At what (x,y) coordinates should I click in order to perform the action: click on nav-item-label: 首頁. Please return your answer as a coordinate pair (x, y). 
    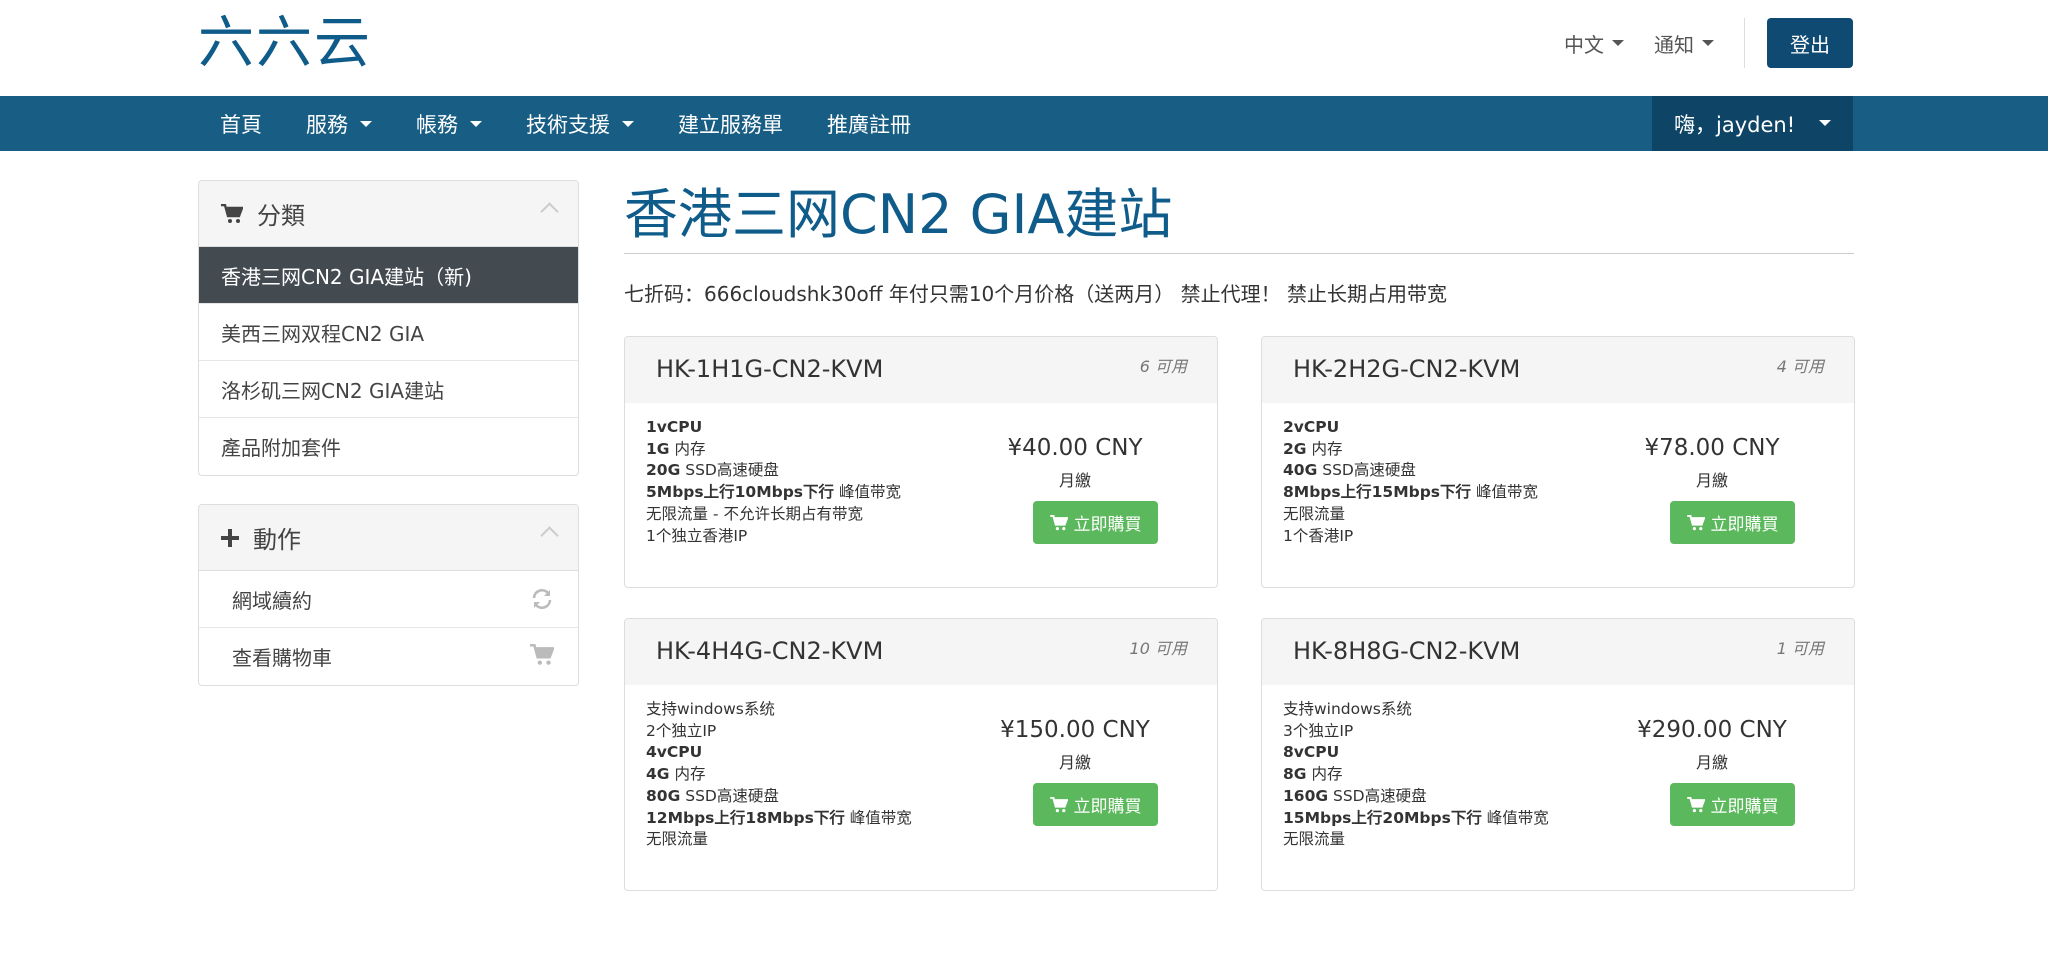
    Looking at the image, I should click on (241, 124).